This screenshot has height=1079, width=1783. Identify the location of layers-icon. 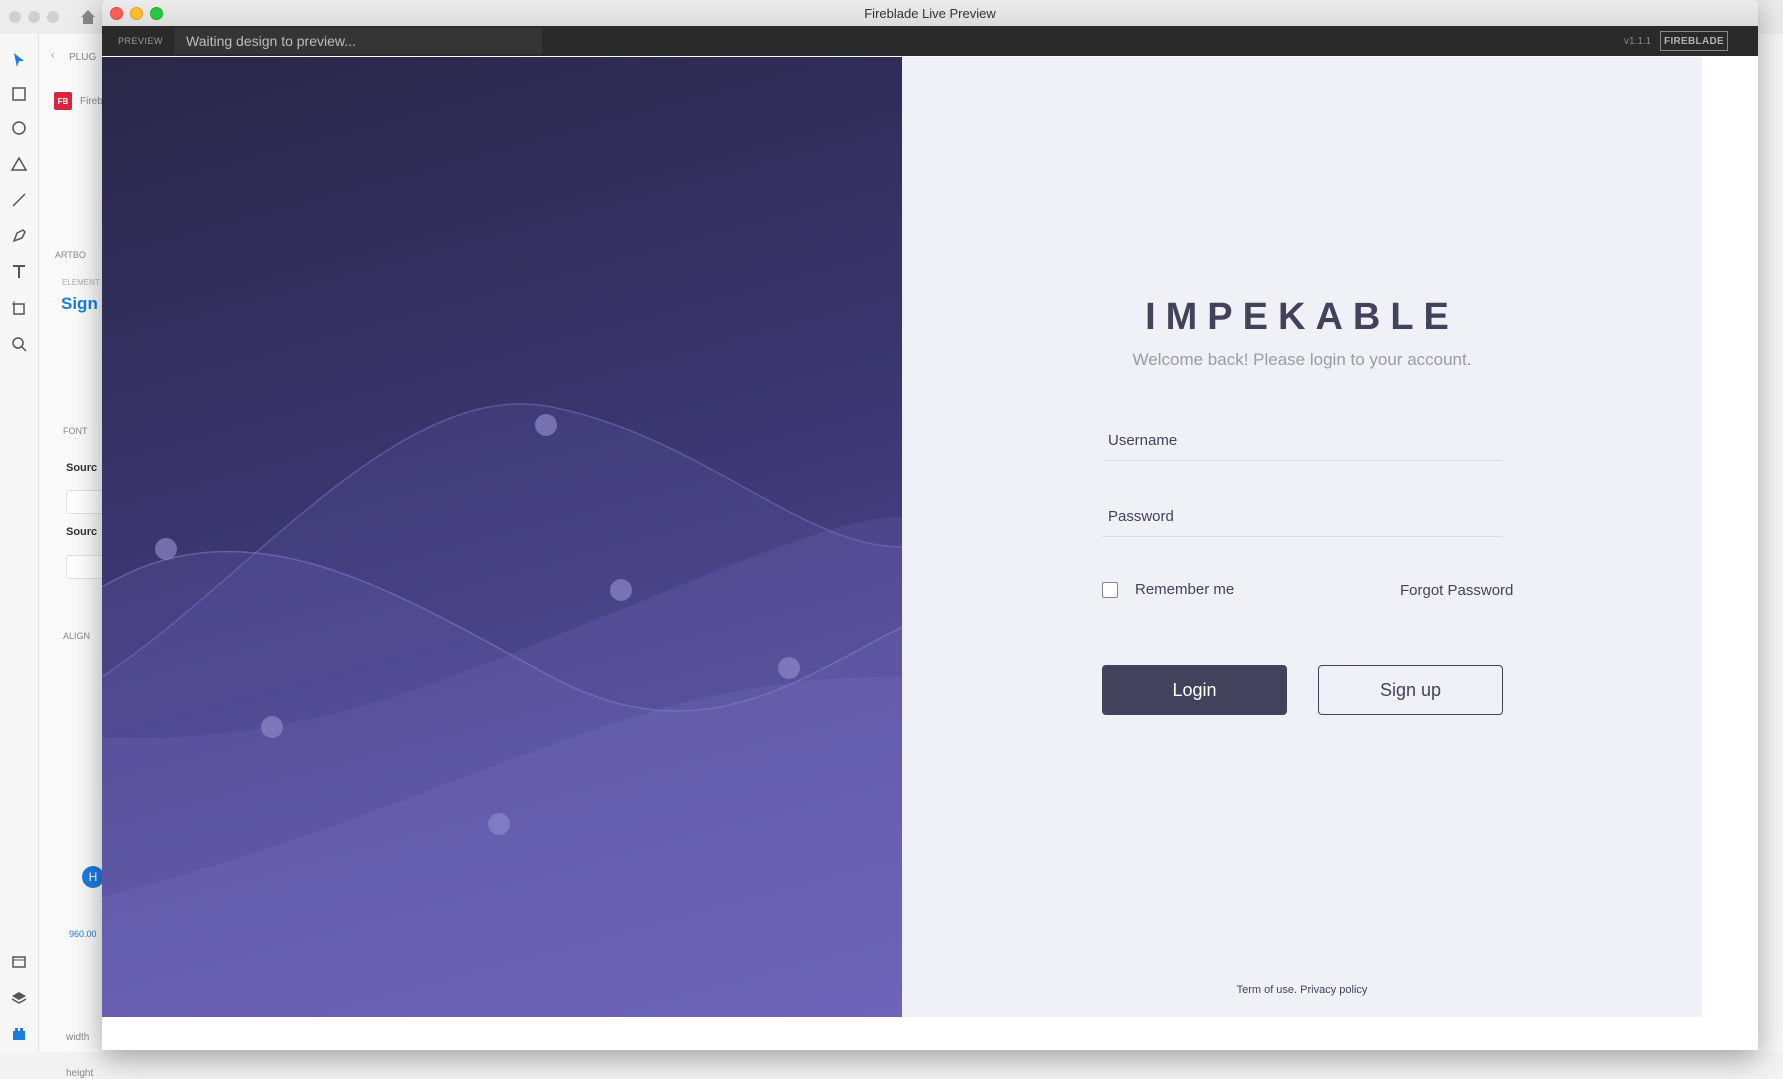
(19, 998).